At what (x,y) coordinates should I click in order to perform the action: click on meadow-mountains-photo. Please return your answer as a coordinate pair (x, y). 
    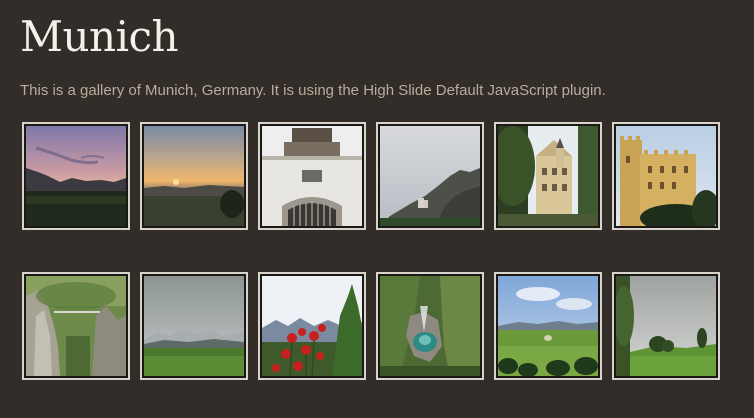
    Looking at the image, I should click on (194, 326).